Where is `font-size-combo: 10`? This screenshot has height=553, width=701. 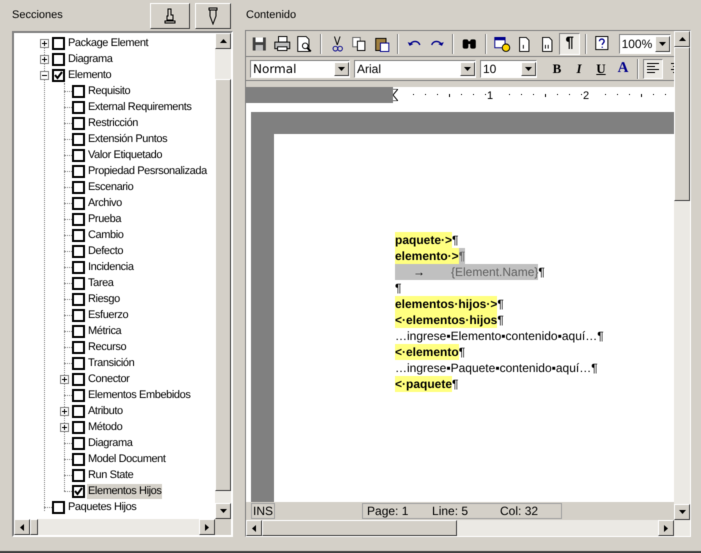 font-size-combo: 10 is located at coordinates (508, 69).